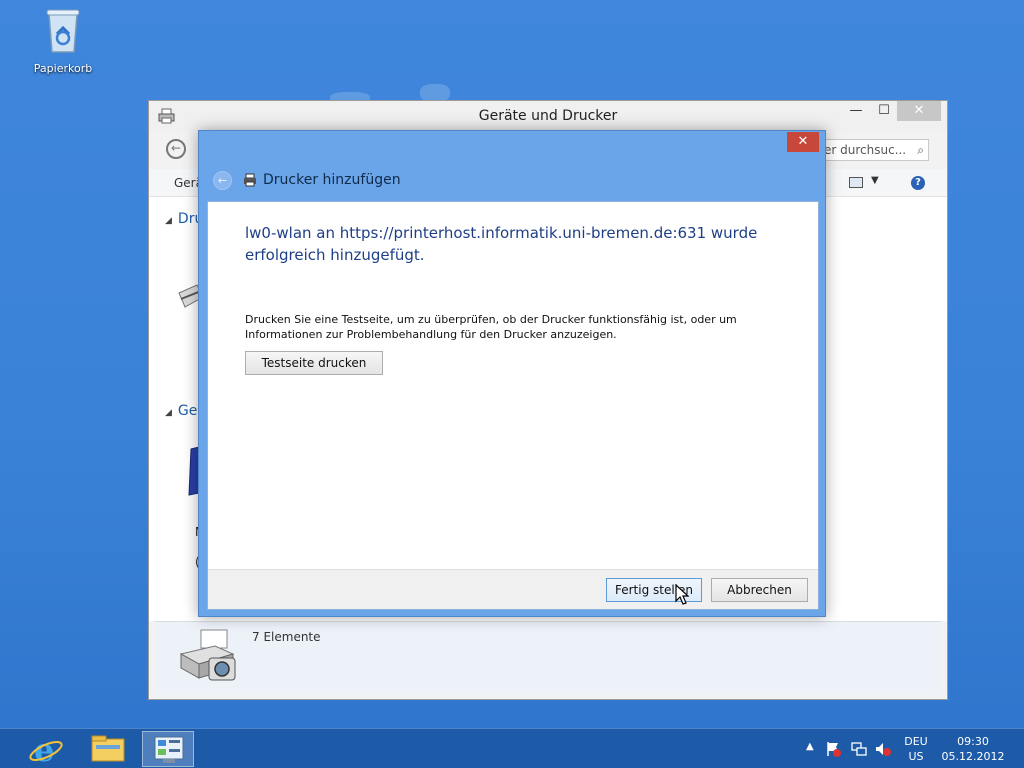  Describe the element at coordinates (919, 111) in the screenshot. I see `close-button: ✕` at that location.